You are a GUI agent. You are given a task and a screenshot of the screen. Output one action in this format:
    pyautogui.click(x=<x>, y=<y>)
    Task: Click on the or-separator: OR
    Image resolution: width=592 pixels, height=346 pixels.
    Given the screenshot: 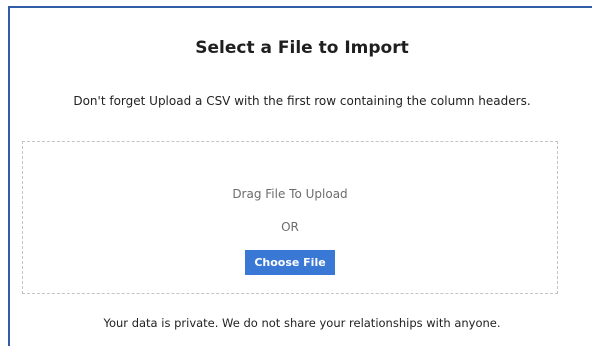 What is the action you would take?
    pyautogui.click(x=290, y=227)
    